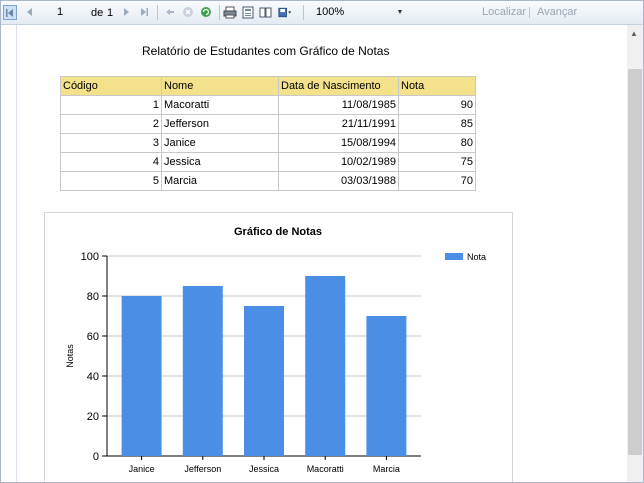  I want to click on cell-nota: 80, so click(437, 143).